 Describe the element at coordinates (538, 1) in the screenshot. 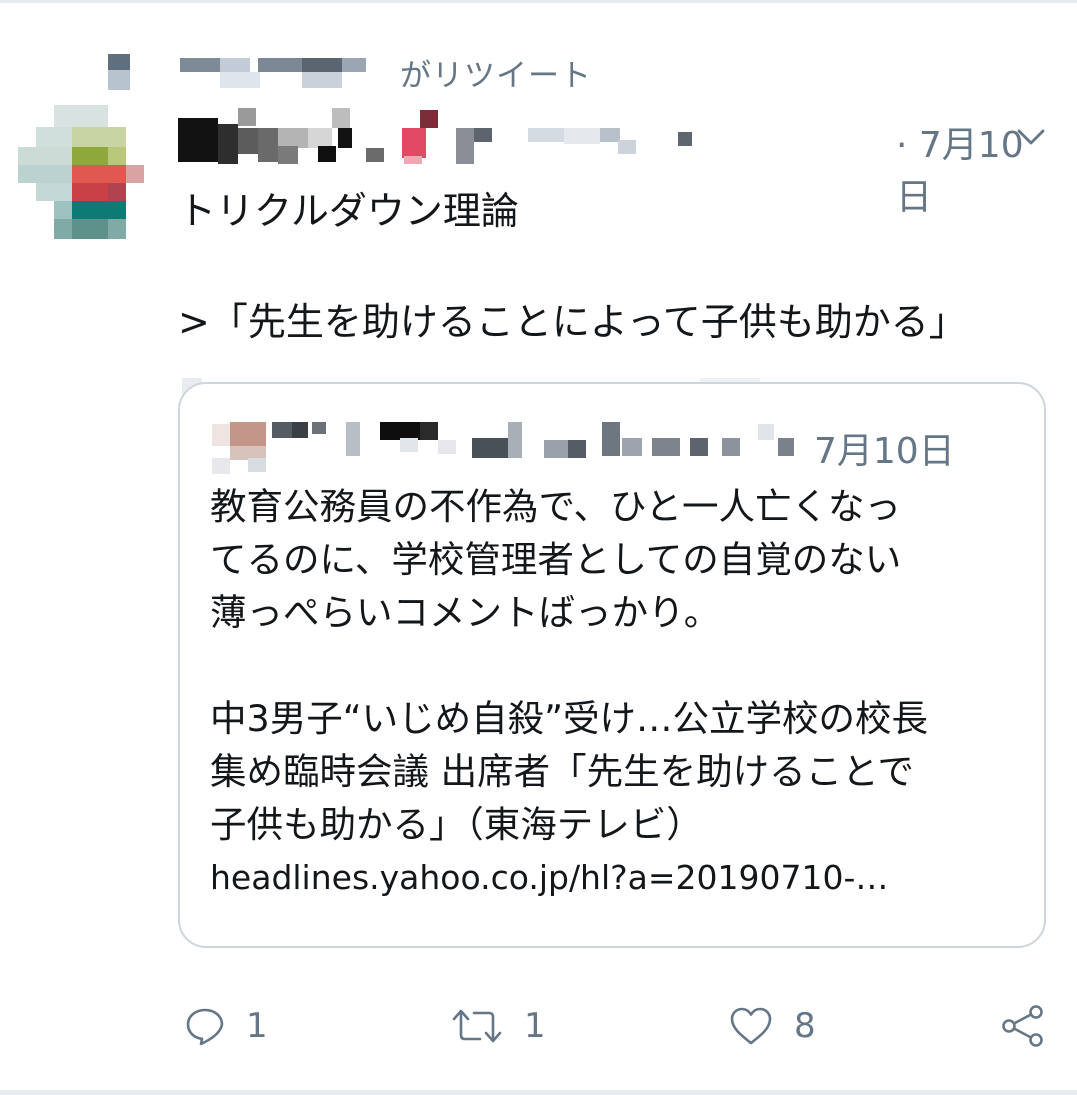

I see `top-divider` at that location.